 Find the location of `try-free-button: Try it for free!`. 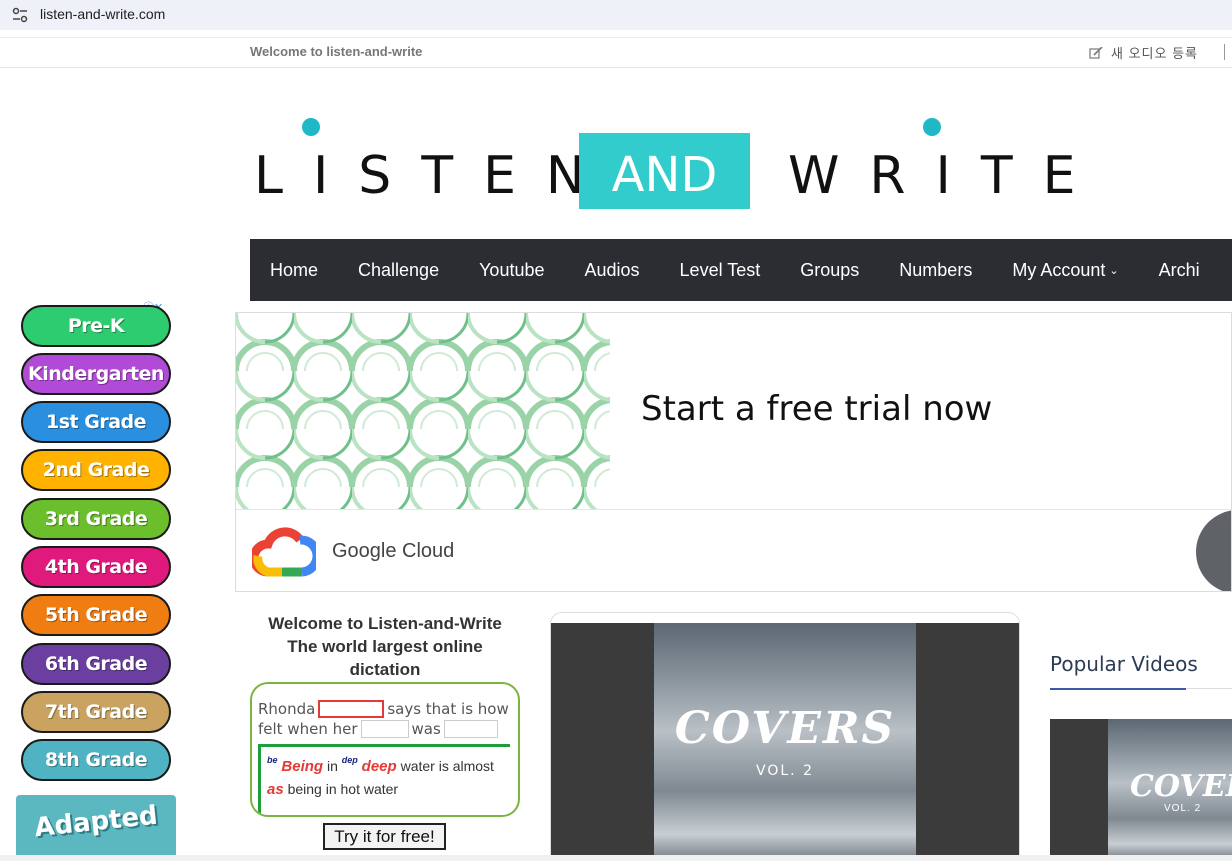

try-free-button: Try it for free! is located at coordinates (384, 836).